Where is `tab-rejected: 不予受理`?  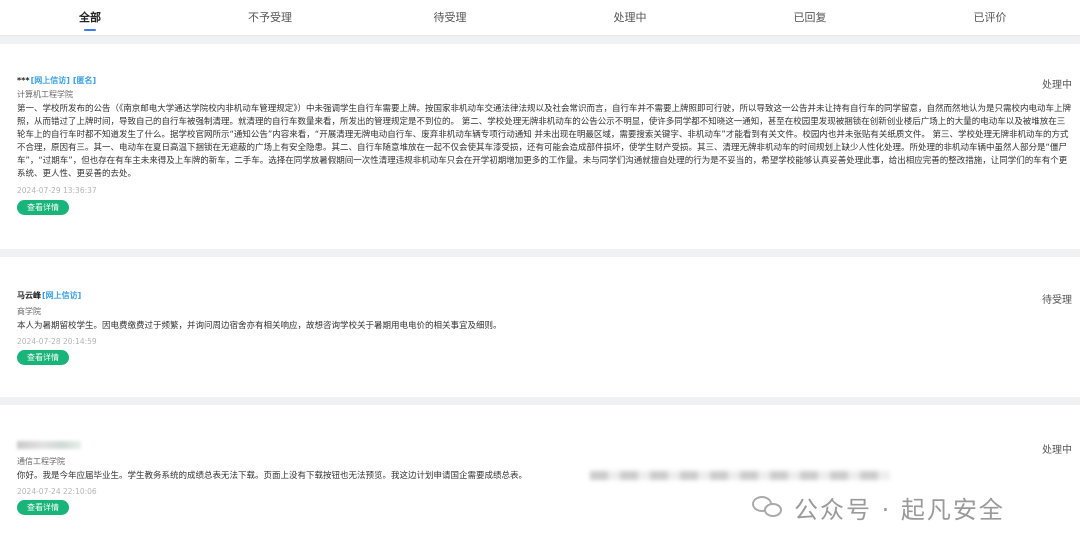
tab-rejected: 不予受理 is located at coordinates (270, 17).